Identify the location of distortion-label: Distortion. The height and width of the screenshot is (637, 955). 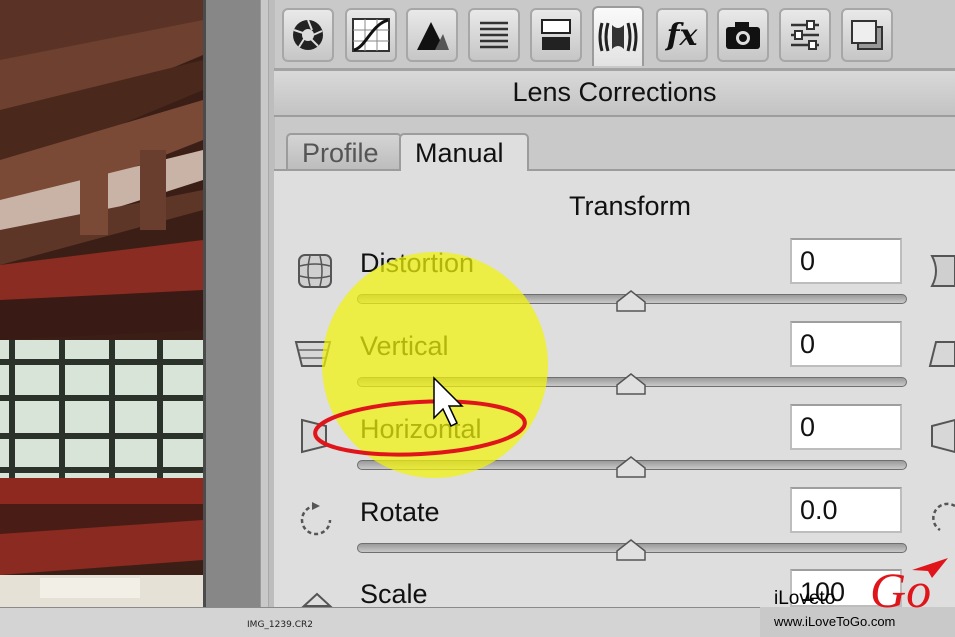
(417, 263).